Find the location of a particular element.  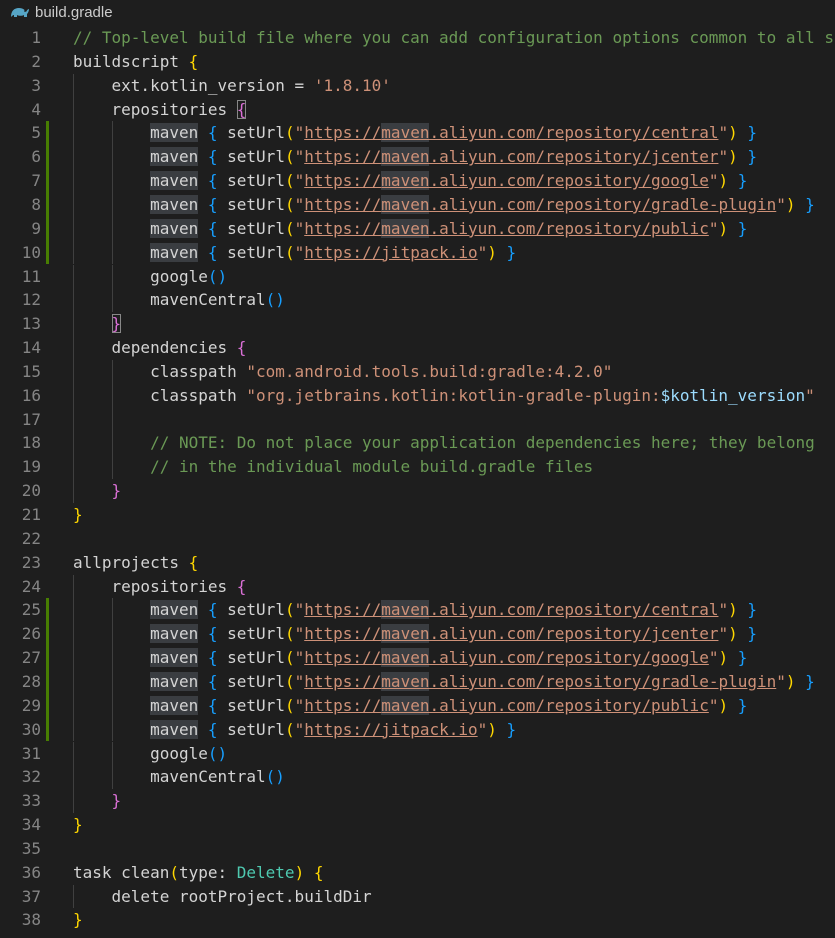

line-number: 12 is located at coordinates (31, 300).